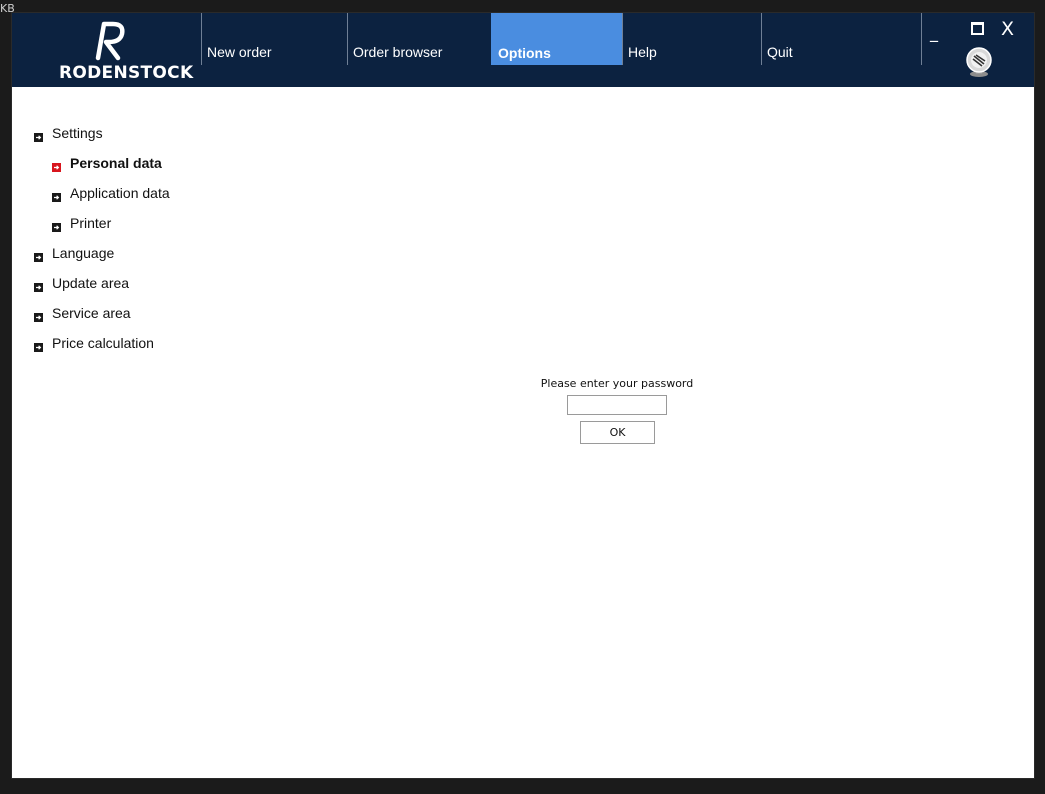 This screenshot has width=1045, height=794. I want to click on logo-r-icon, so click(110, 41).